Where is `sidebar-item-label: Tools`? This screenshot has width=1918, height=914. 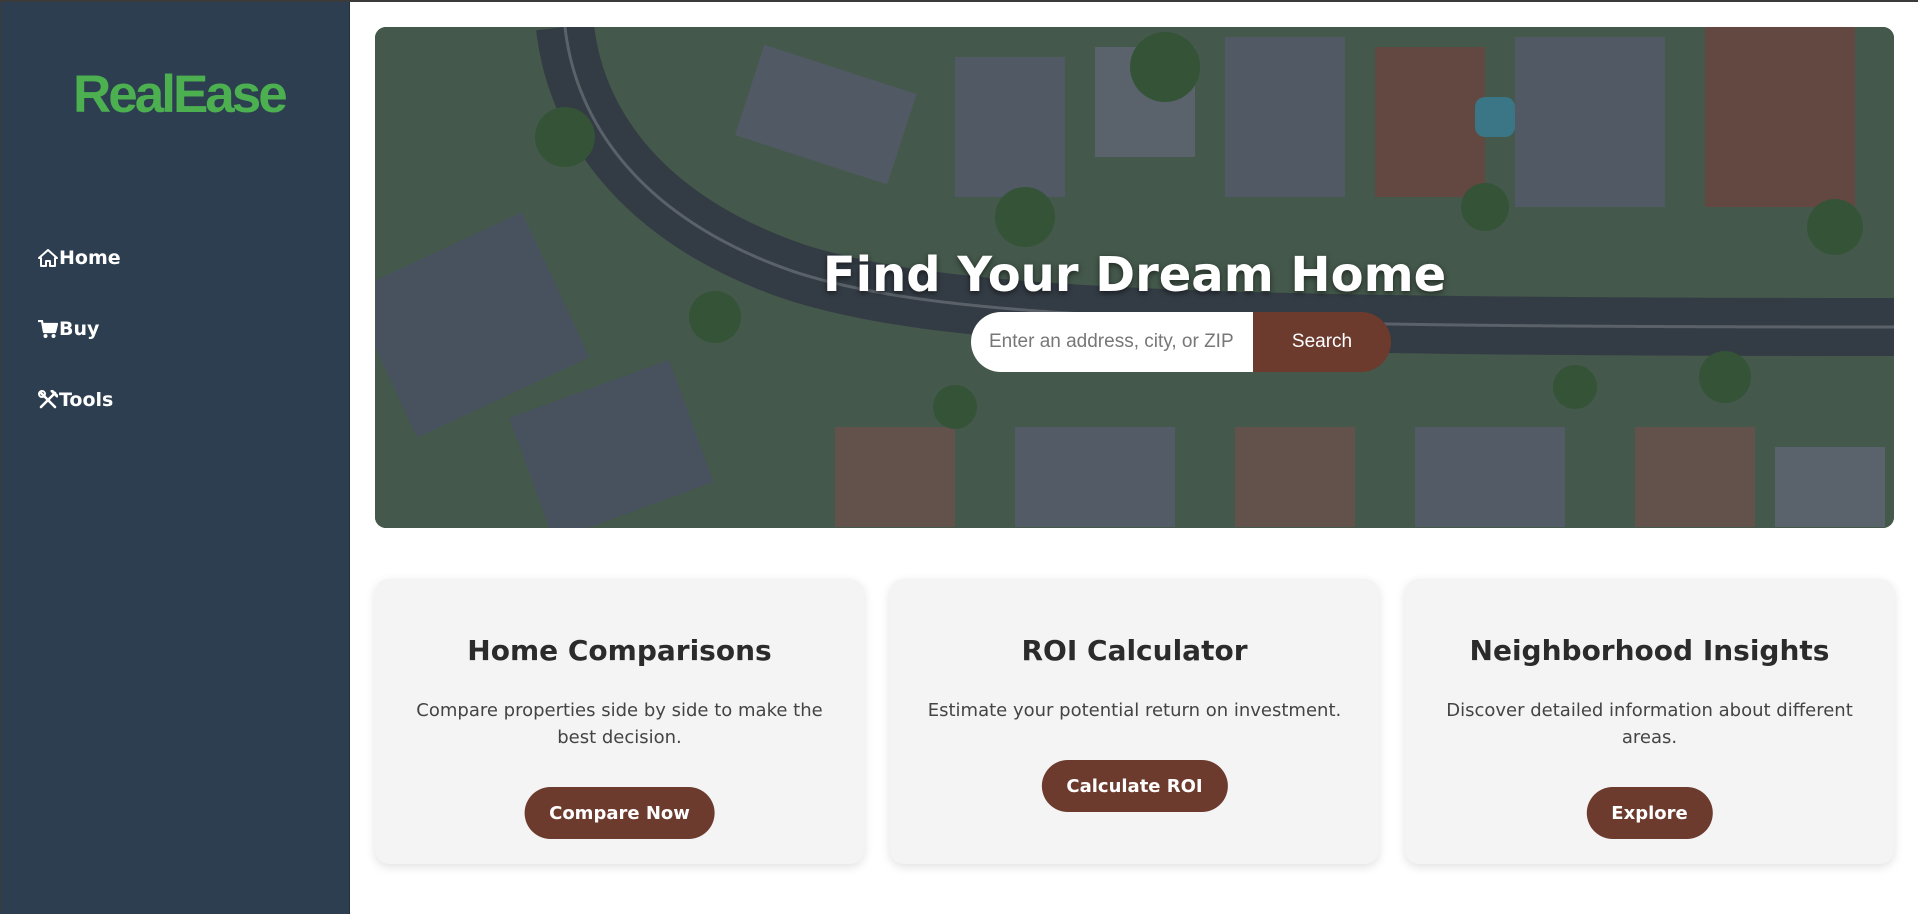
sidebar-item-label: Tools is located at coordinates (86, 400).